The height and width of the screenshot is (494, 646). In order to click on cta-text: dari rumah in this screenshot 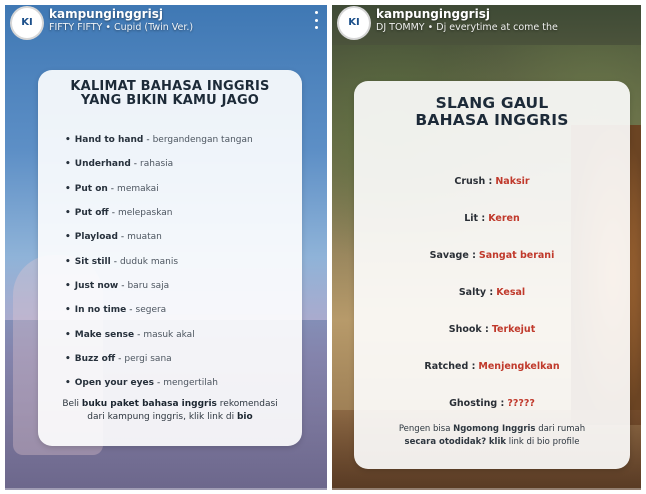, I will do `click(560, 429)`.